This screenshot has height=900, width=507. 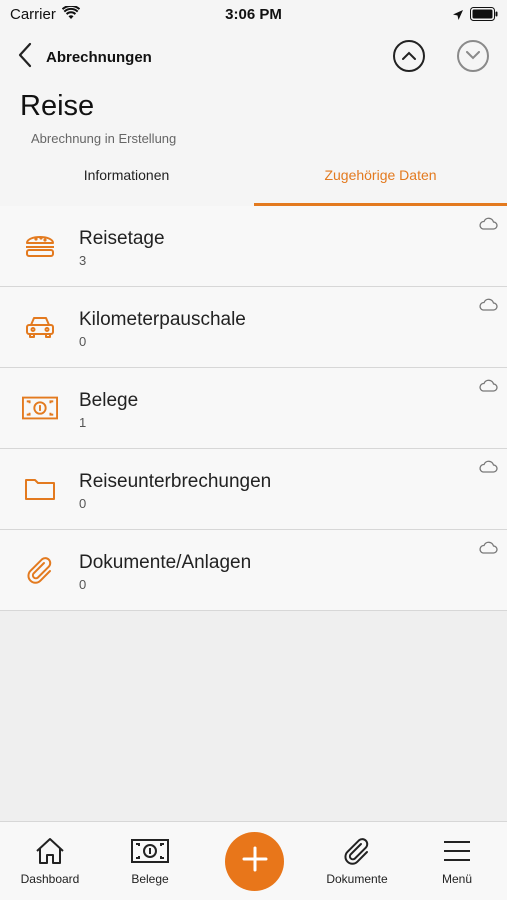 What do you see at coordinates (83, 260) in the screenshot?
I see `item-count: 3` at bounding box center [83, 260].